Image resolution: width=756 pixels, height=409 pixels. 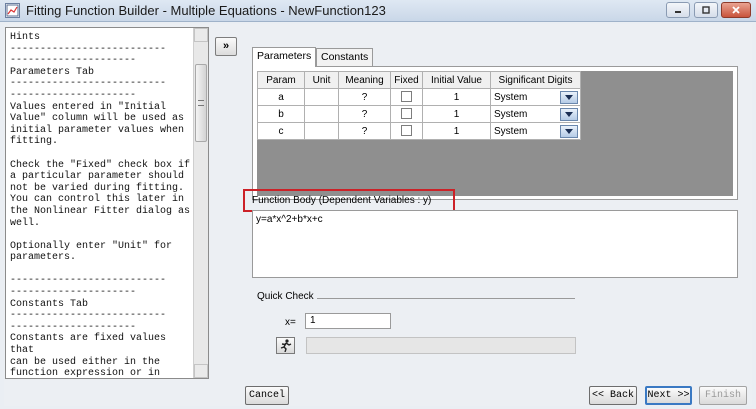 What do you see at coordinates (287, 296) in the screenshot?
I see `quick-check-title: Quick Check` at bounding box center [287, 296].